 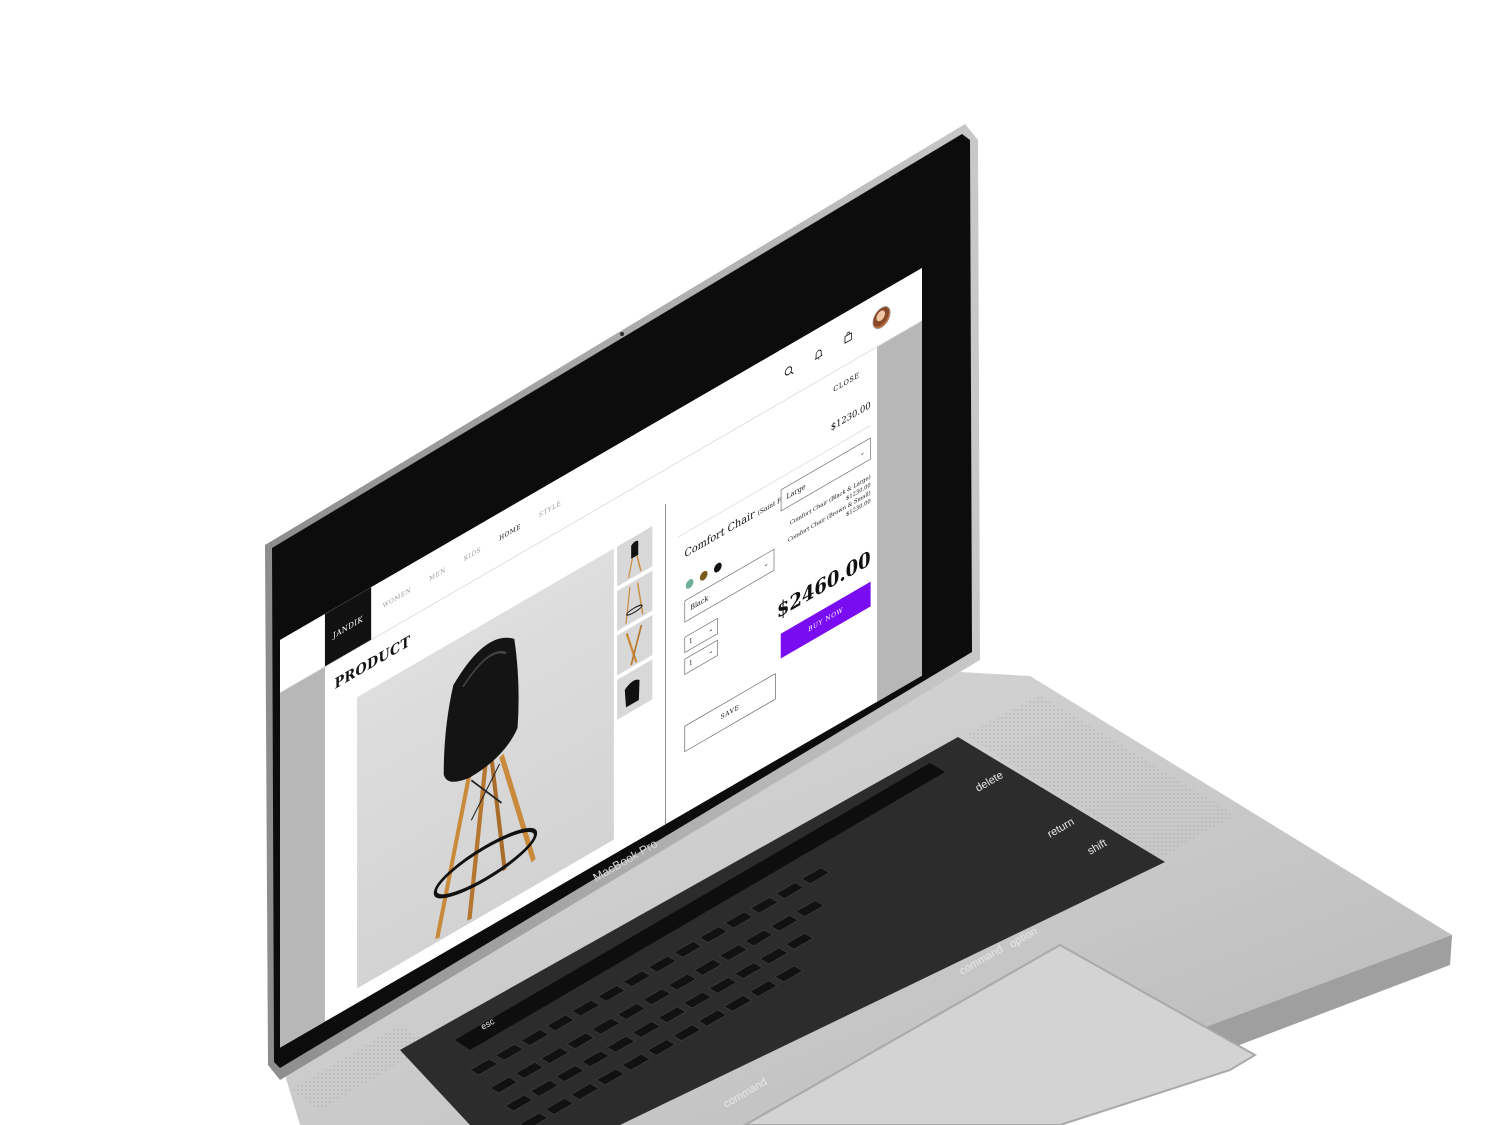 I want to click on save-label: SAVE, so click(x=730, y=712).